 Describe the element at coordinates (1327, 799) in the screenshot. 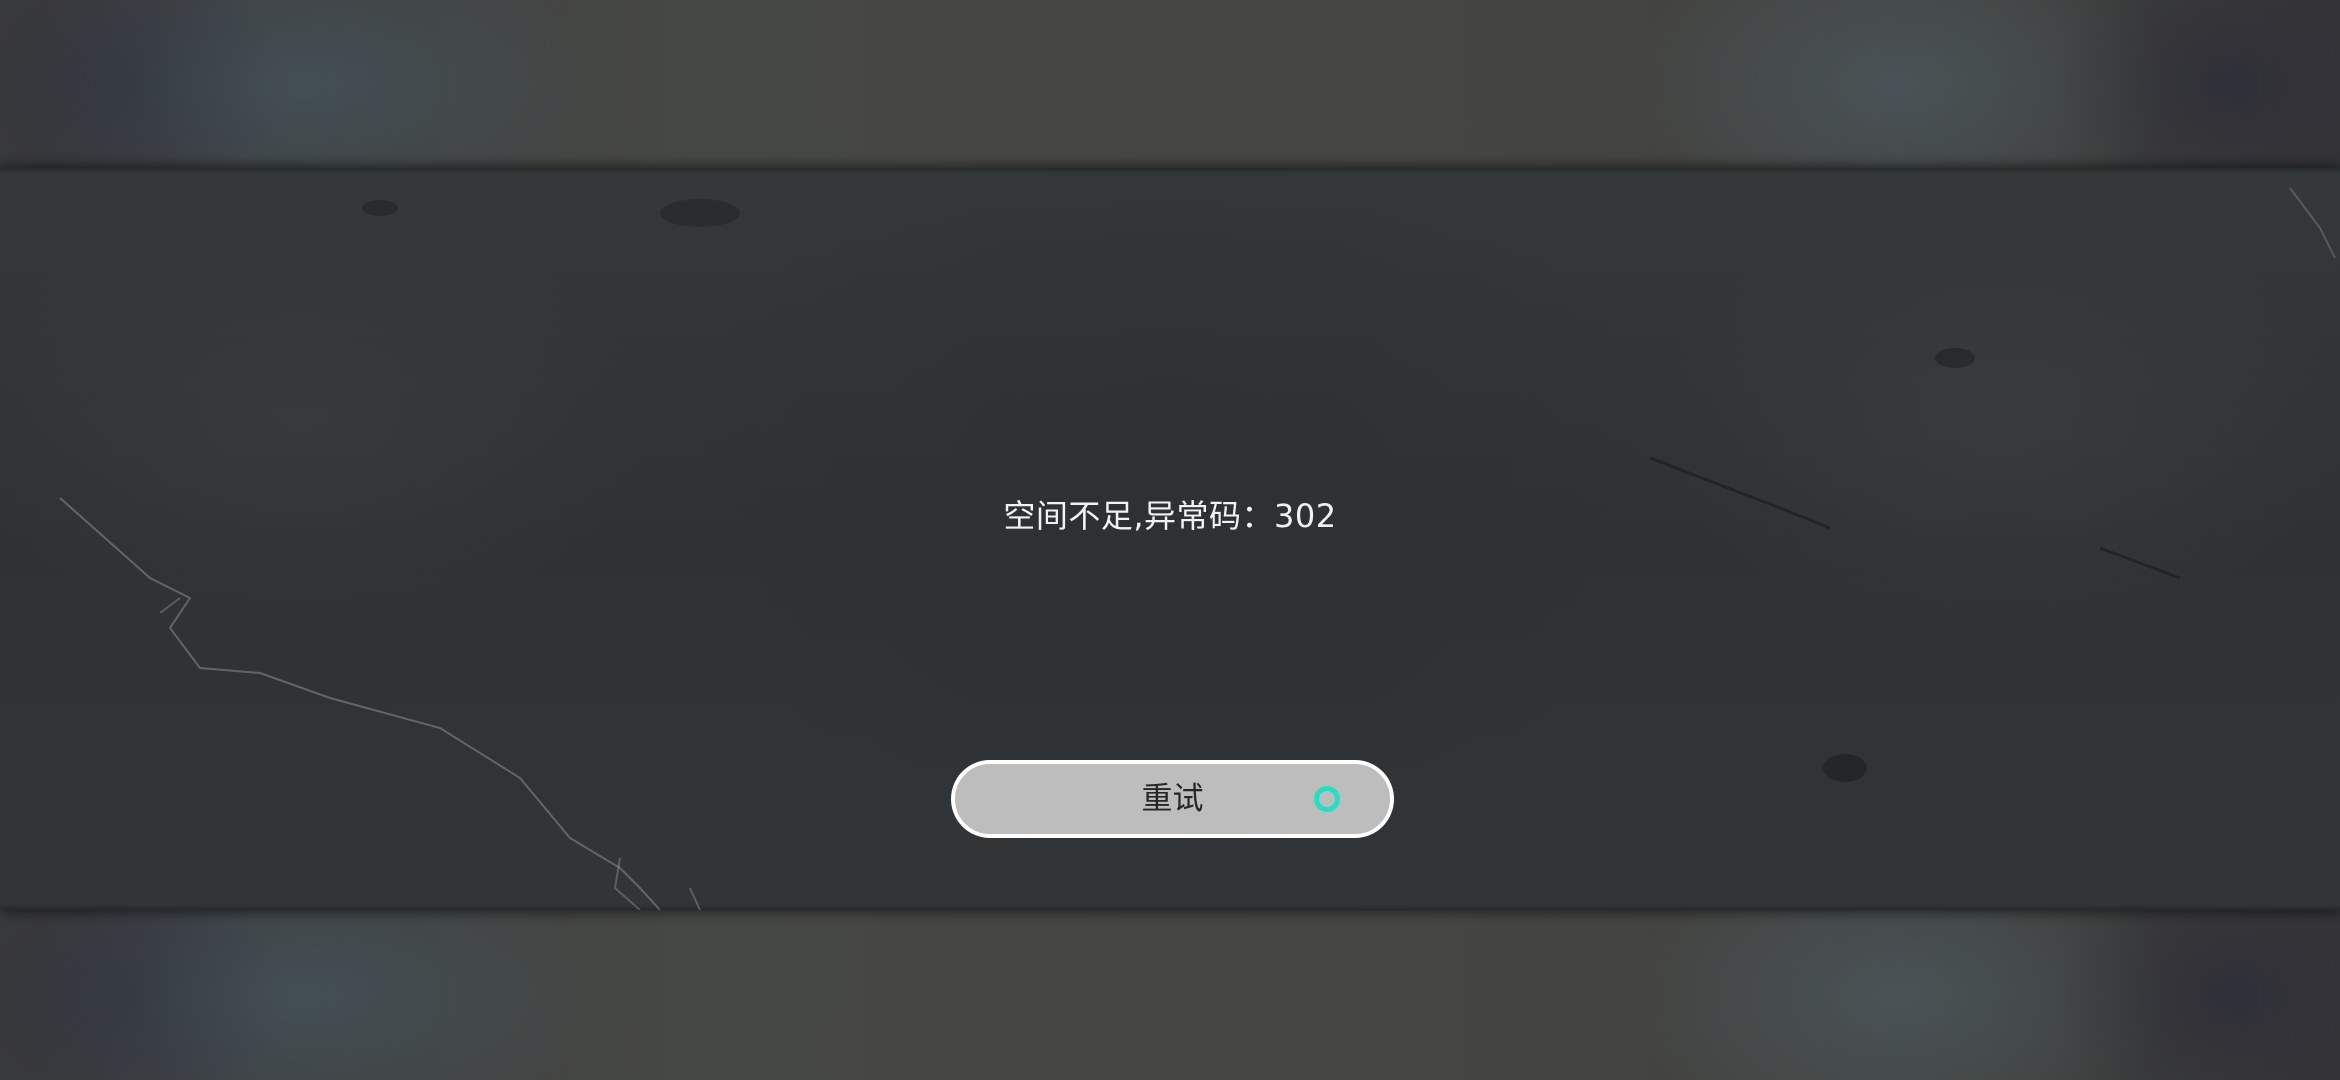

I see `circle-icon` at that location.